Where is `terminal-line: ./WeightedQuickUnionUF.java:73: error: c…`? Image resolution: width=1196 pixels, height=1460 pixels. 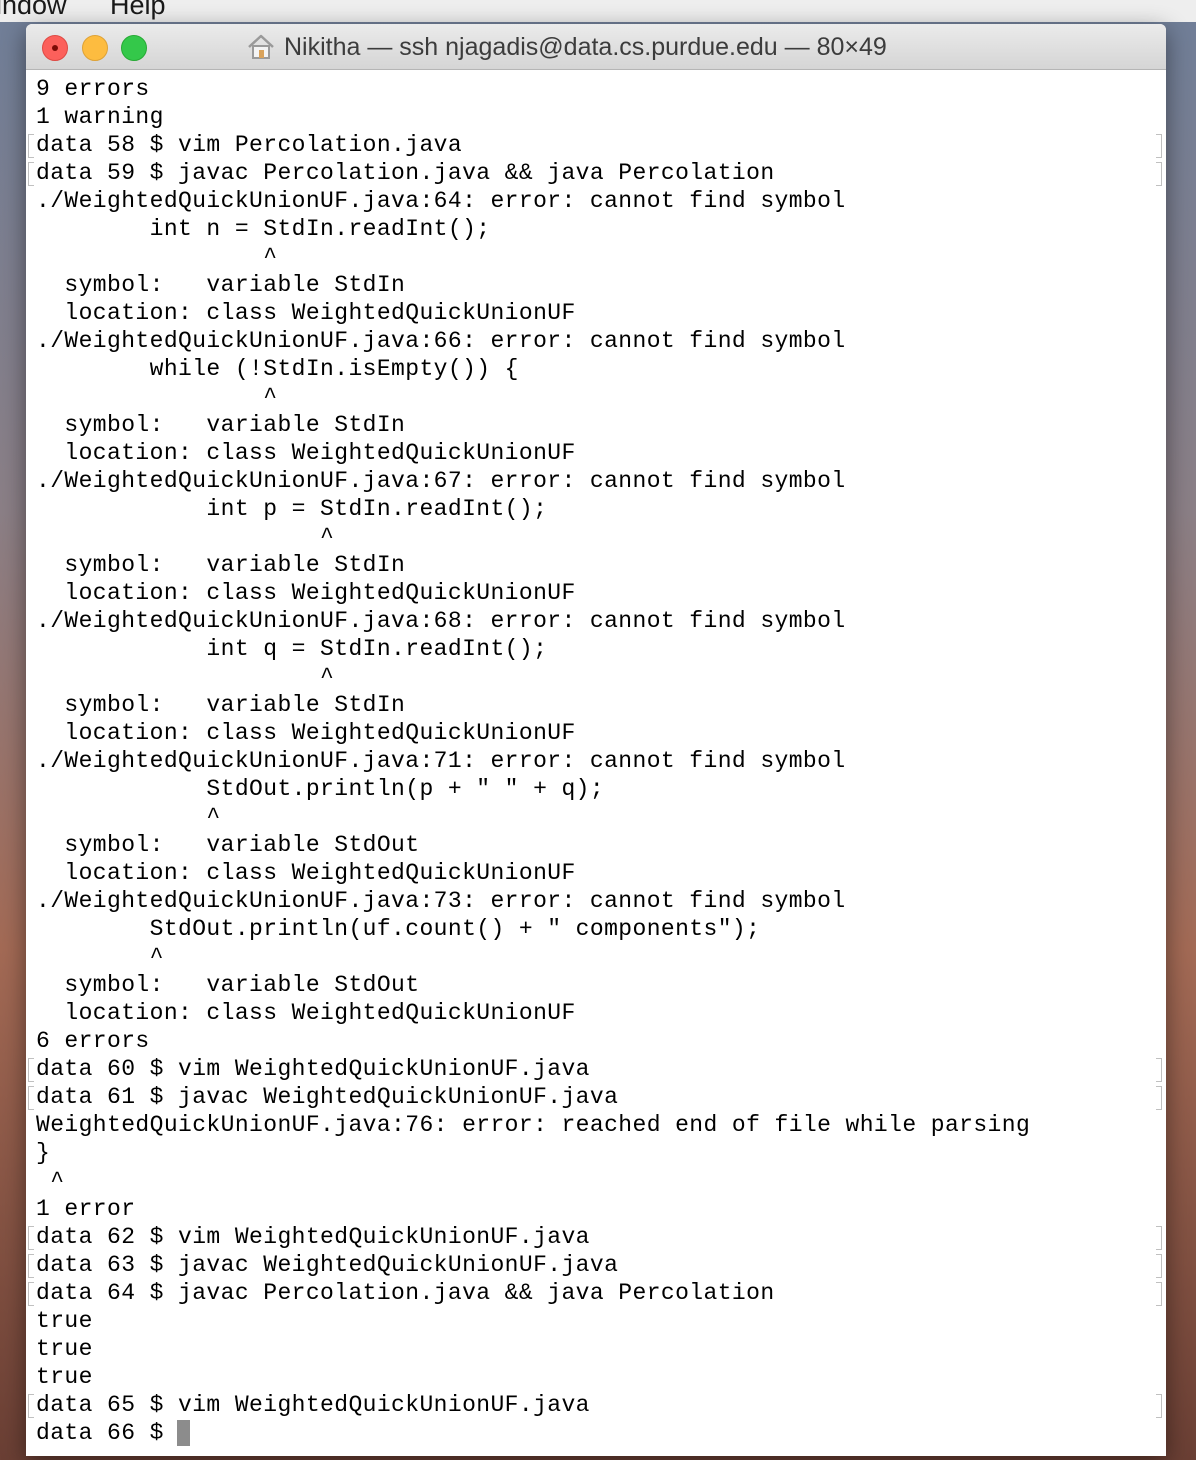
terminal-line: ./WeightedQuickUnionUF.java:73: error: c… is located at coordinates (441, 901).